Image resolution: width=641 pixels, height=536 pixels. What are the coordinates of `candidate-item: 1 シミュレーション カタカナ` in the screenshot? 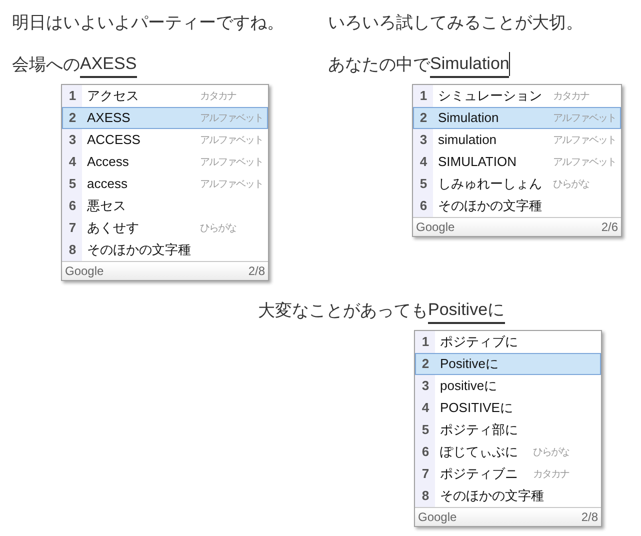 It's located at (517, 96).